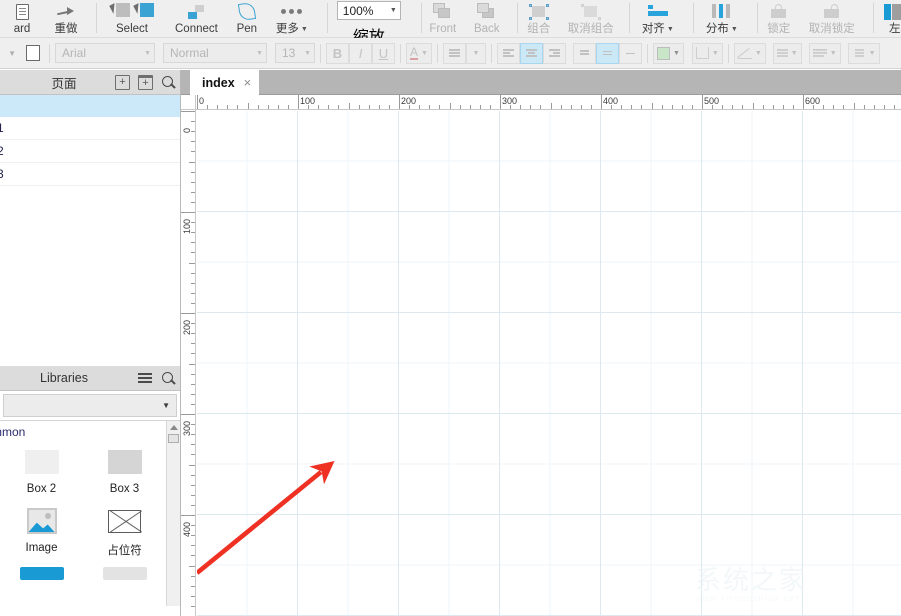 The image size is (901, 616). What do you see at coordinates (541, 82) in the screenshot?
I see `tab-bar: index ×` at bounding box center [541, 82].